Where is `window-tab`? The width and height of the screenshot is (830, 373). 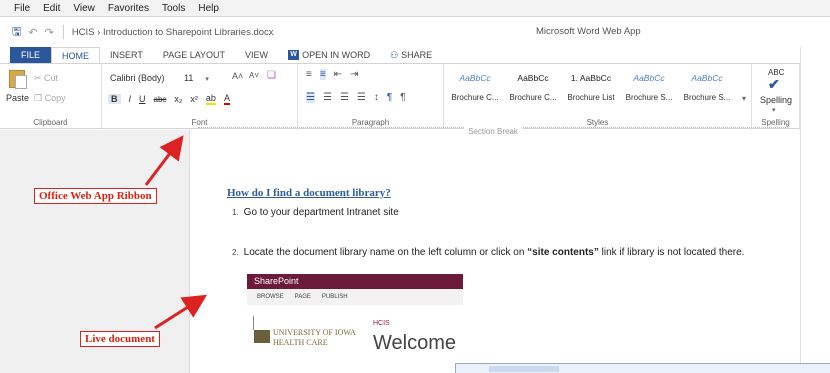
window-tab is located at coordinates (524, 369).